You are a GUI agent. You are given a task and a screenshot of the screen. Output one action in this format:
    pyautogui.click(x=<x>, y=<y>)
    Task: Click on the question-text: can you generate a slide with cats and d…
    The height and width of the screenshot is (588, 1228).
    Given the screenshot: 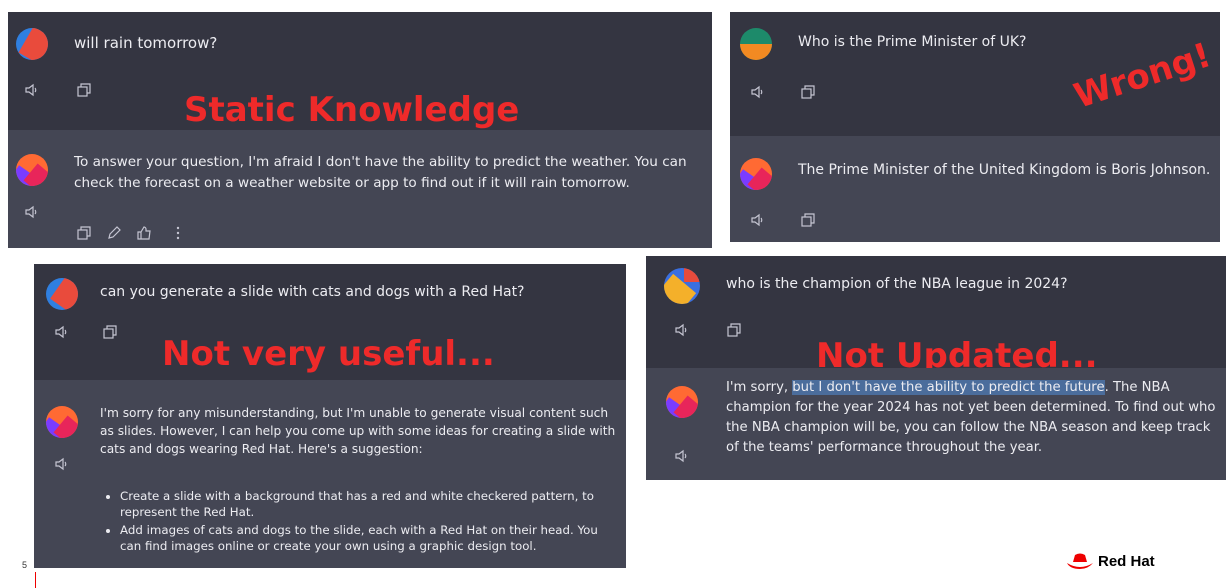 What is the action you would take?
    pyautogui.click(x=312, y=292)
    